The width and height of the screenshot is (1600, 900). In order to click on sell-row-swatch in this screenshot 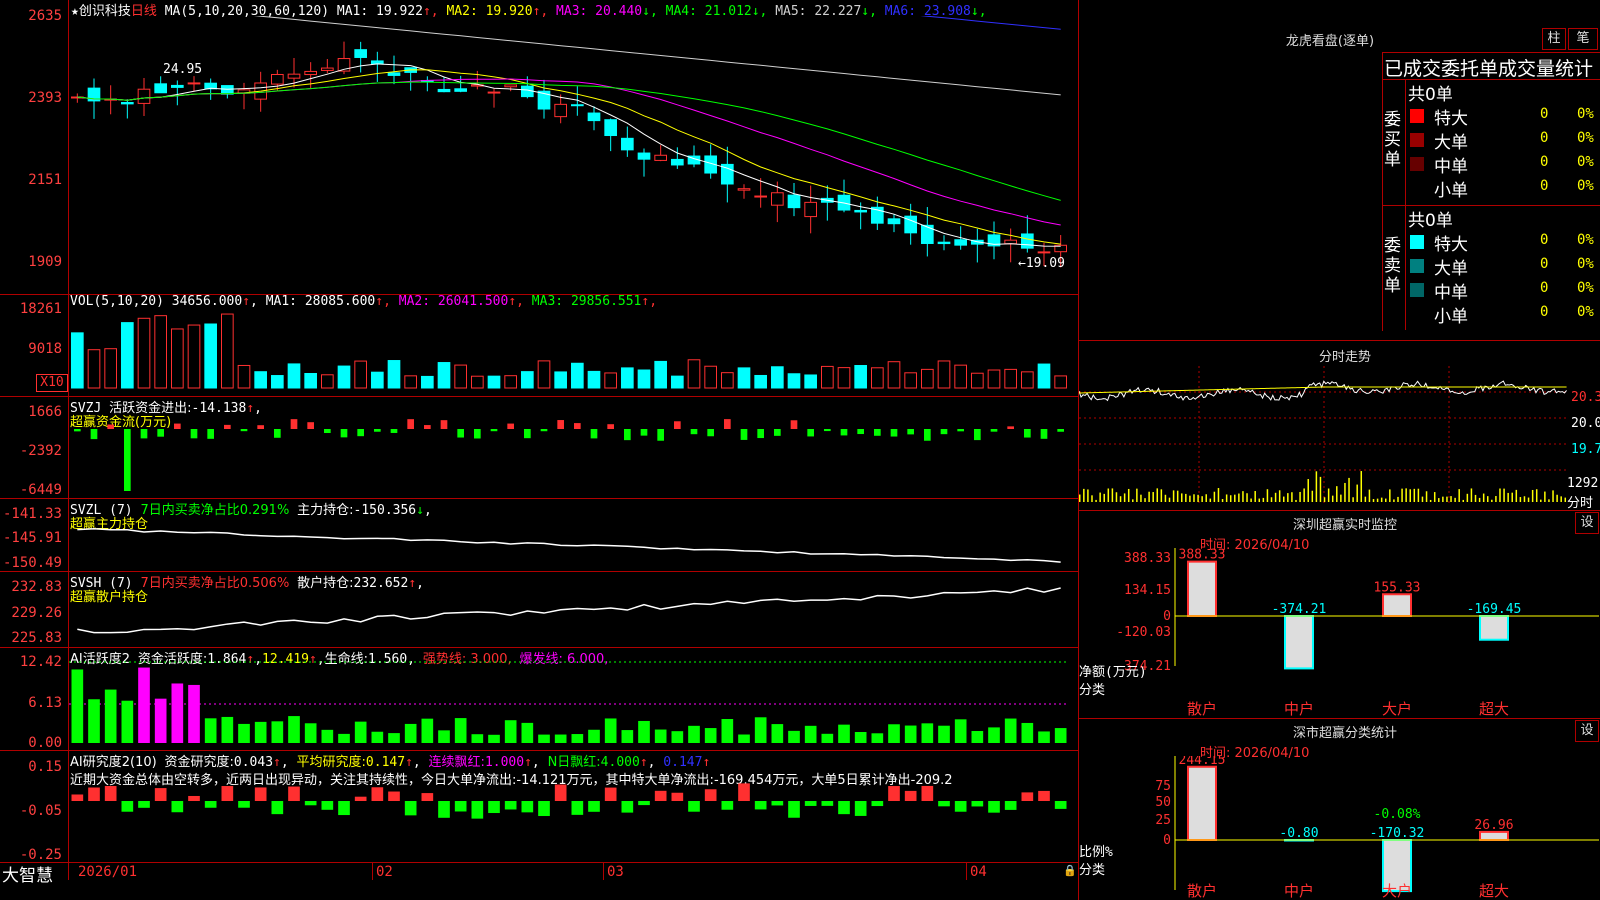, I will do `click(1417, 266)`.